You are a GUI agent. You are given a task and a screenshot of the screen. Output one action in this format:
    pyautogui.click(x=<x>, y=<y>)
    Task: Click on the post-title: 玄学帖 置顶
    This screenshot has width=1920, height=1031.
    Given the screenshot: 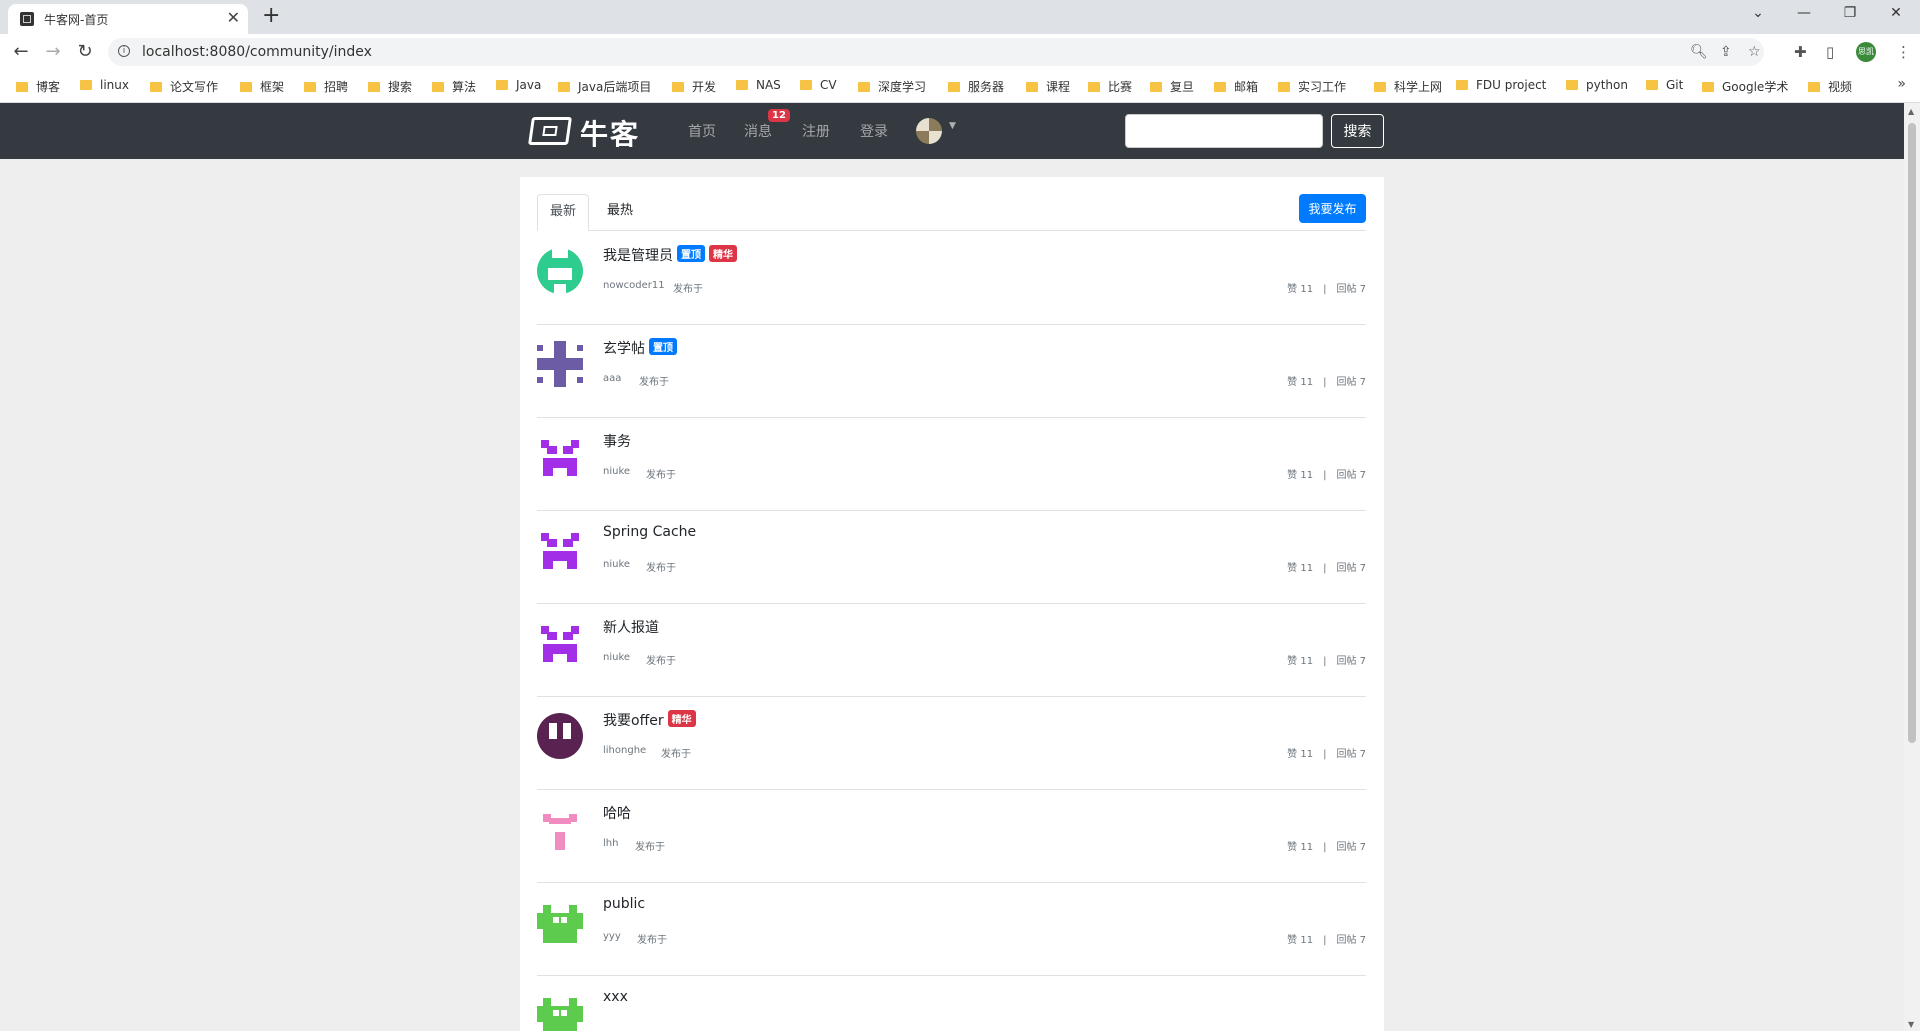 What is the action you would take?
    pyautogui.click(x=640, y=348)
    